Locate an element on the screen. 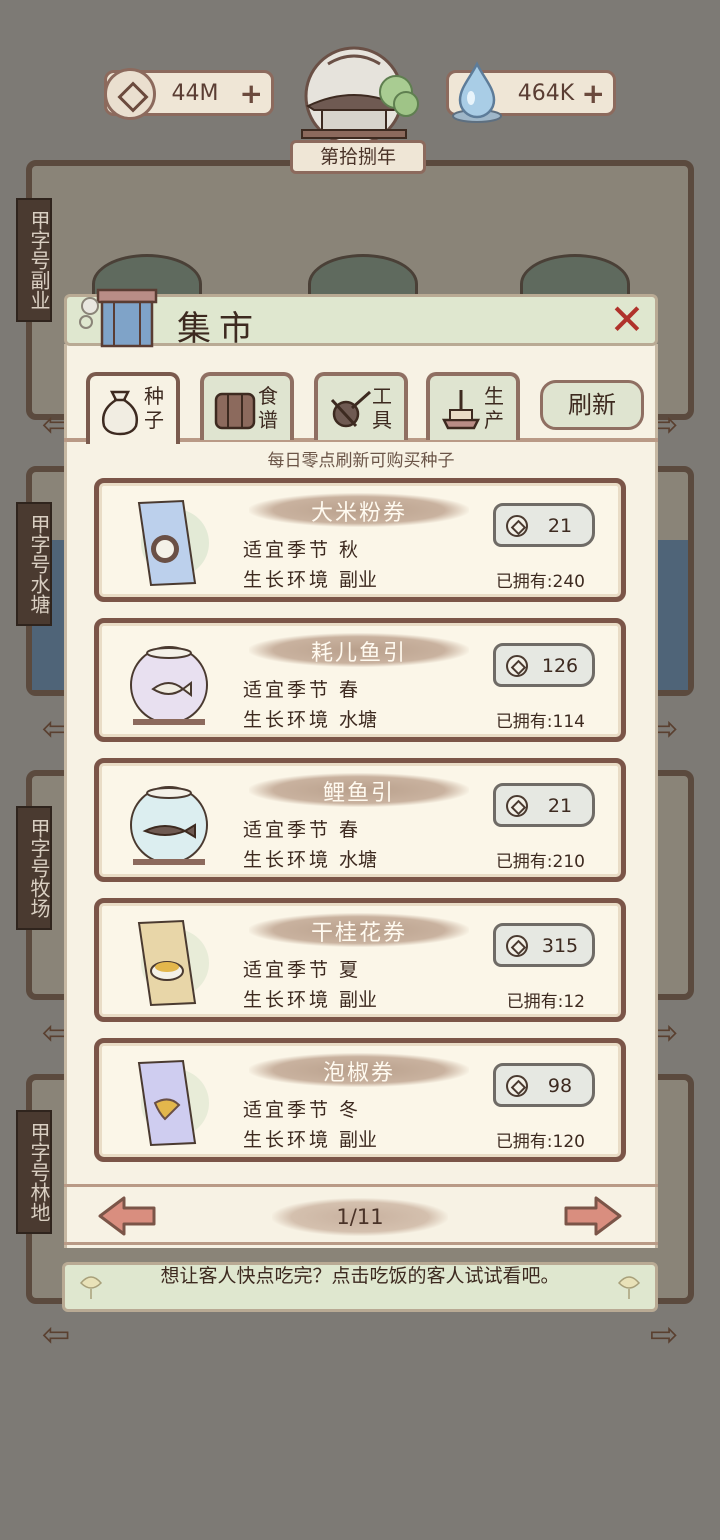 The height and width of the screenshot is (1540, 720). side-sign-sideline: 甲字号副业 is located at coordinates (34, 260).